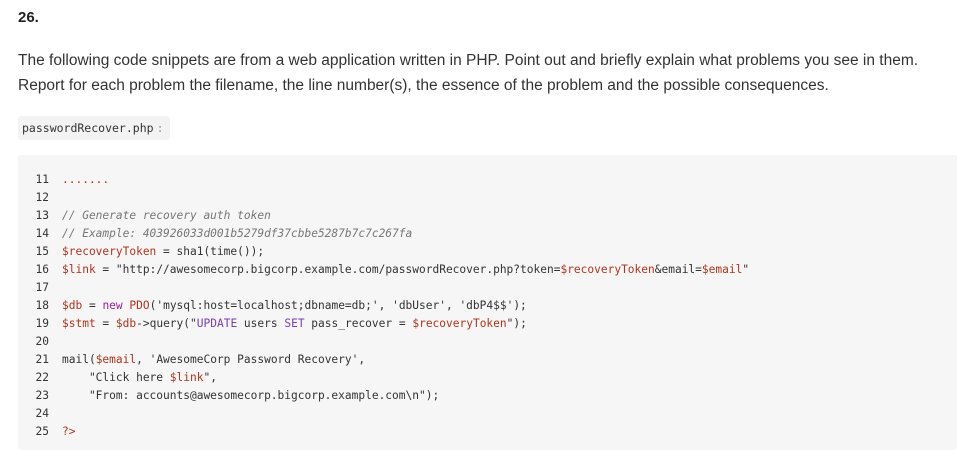 This screenshot has width=958, height=450. Describe the element at coordinates (678, 269) in the screenshot. I see `code-string: &email=` at that location.